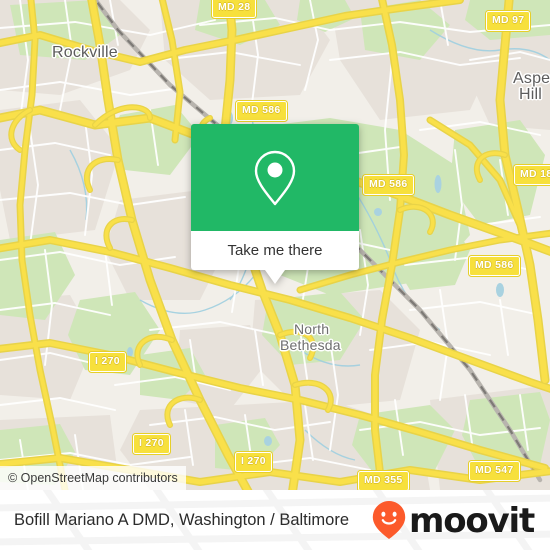 The image size is (550, 550). What do you see at coordinates (383, 480) in the screenshot?
I see `highway-shield-md-355: MD 355` at bounding box center [383, 480].